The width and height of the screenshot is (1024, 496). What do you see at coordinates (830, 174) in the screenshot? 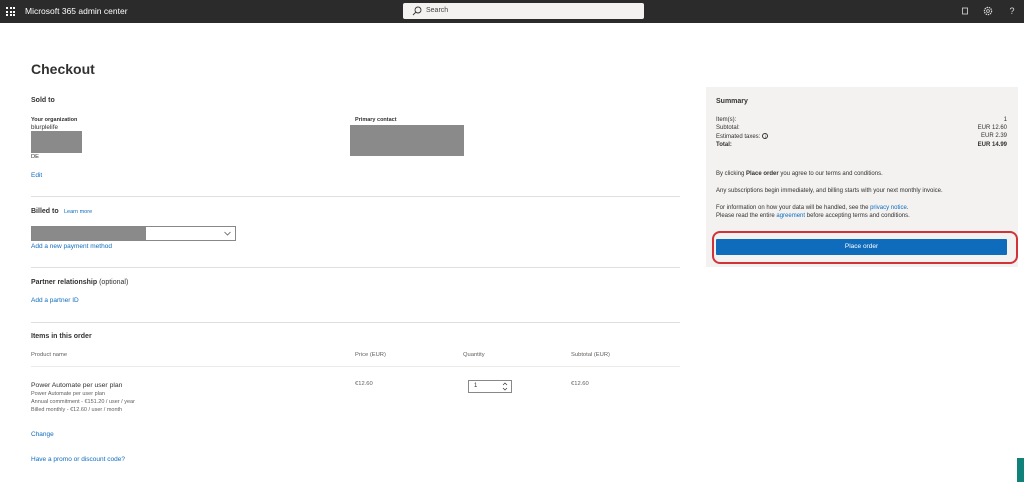
I see `terms-suffix: you agree to our terms and conditions.` at bounding box center [830, 174].